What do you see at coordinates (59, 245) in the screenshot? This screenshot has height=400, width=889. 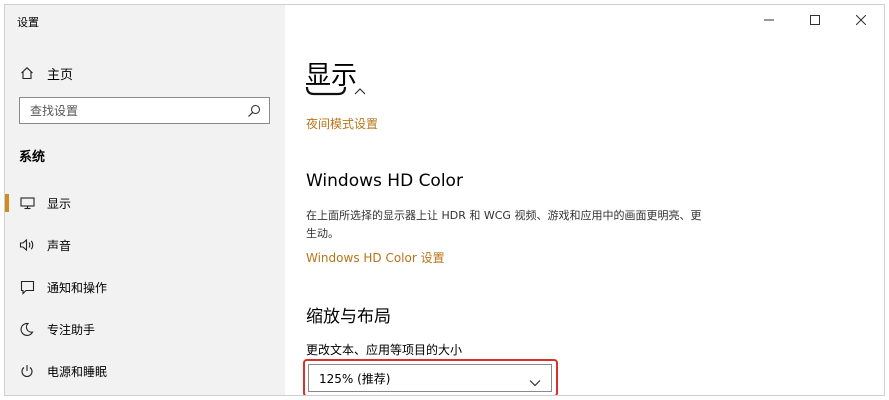 I see `sidebar-item-label: 声音` at bounding box center [59, 245].